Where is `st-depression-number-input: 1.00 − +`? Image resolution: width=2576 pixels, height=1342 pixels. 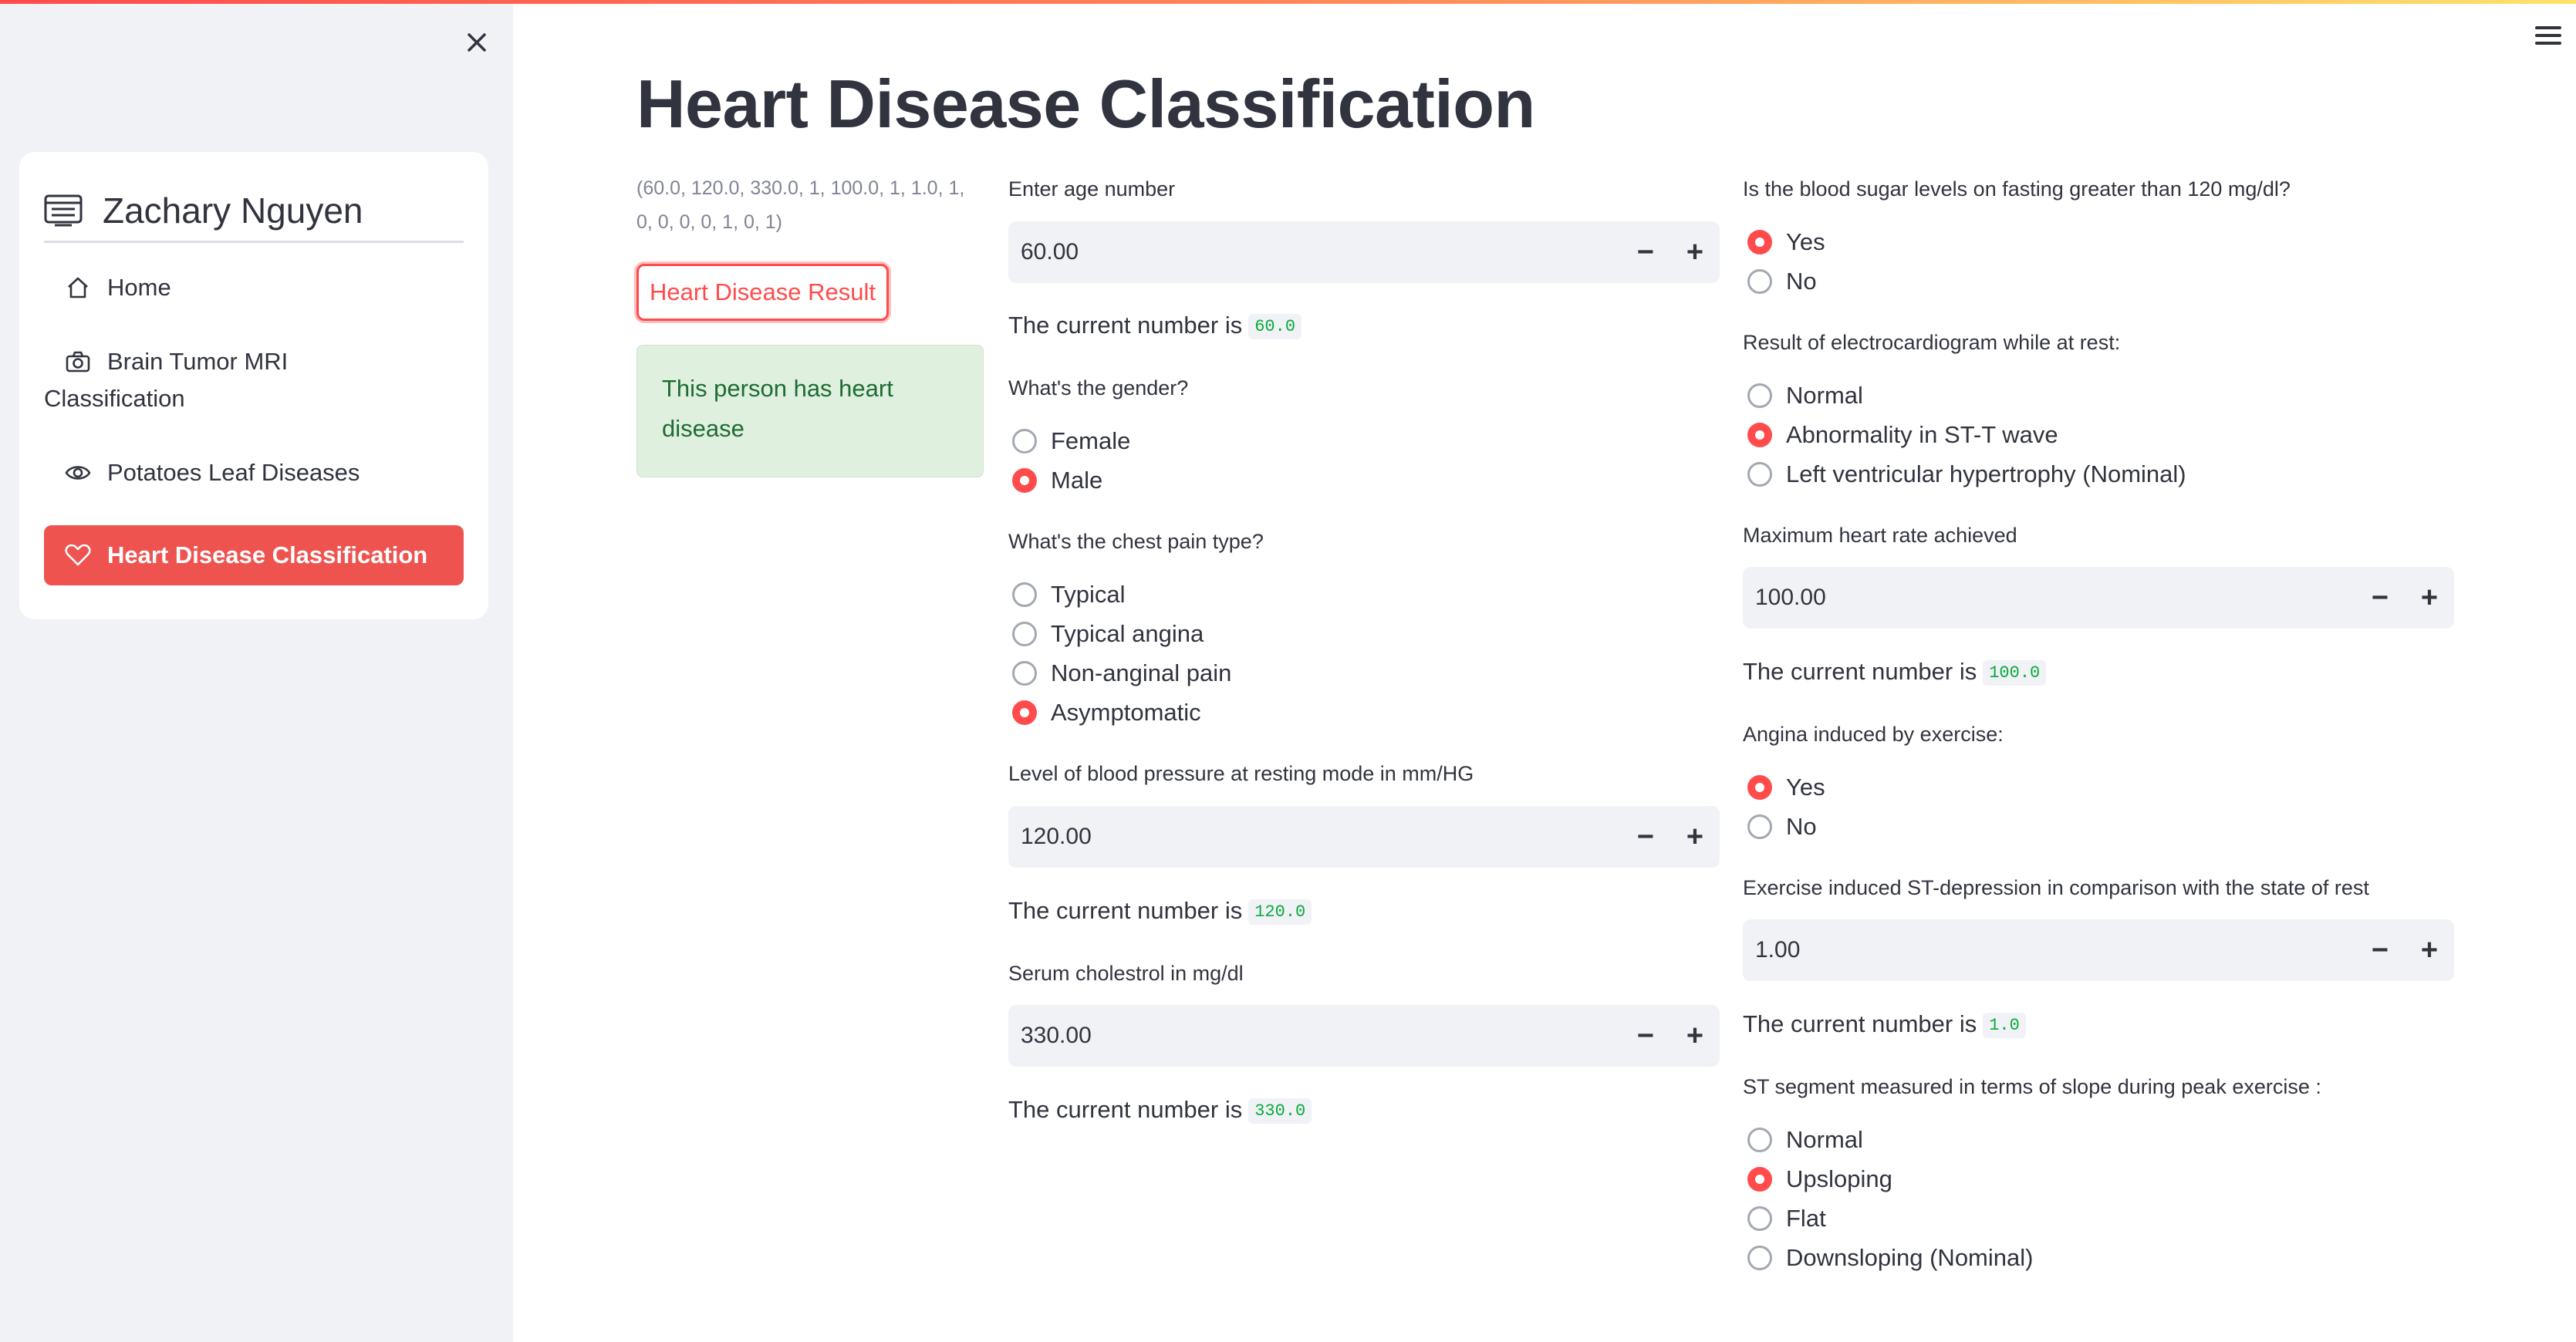 st-depression-number-input: 1.00 − + is located at coordinates (2098, 950).